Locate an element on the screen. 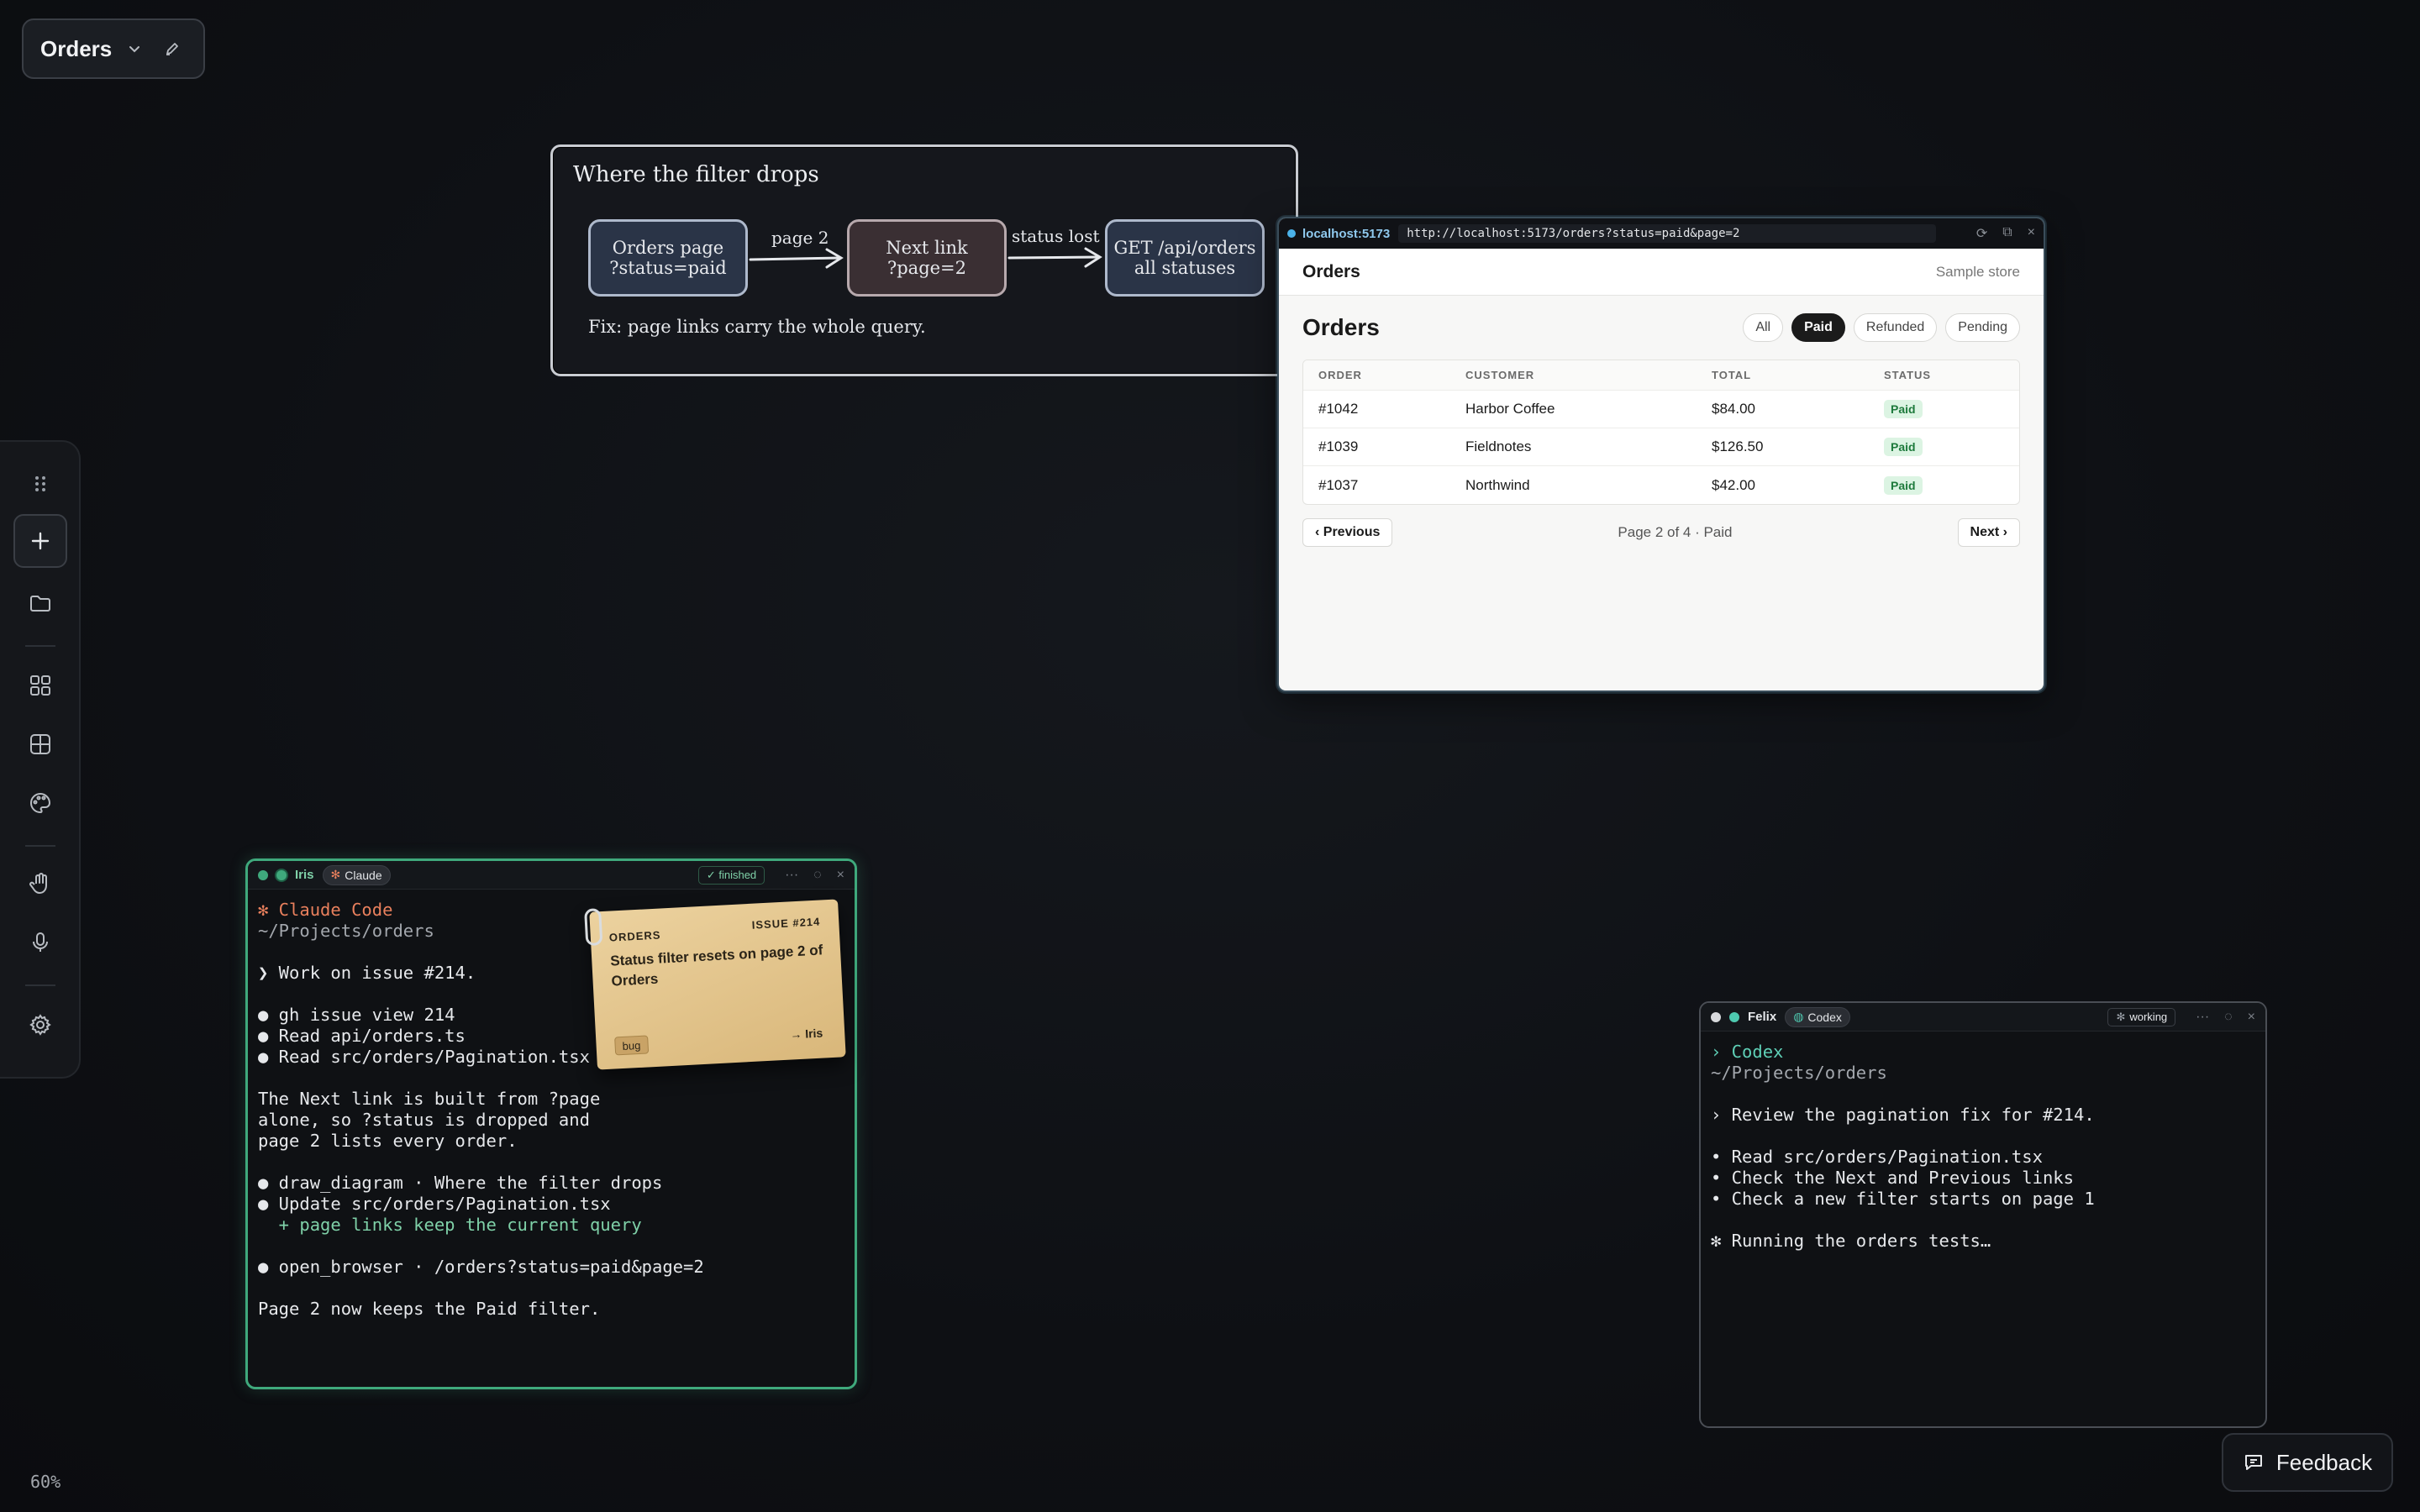 The width and height of the screenshot is (2420, 1512). total: $126.50 is located at coordinates (1738, 446).